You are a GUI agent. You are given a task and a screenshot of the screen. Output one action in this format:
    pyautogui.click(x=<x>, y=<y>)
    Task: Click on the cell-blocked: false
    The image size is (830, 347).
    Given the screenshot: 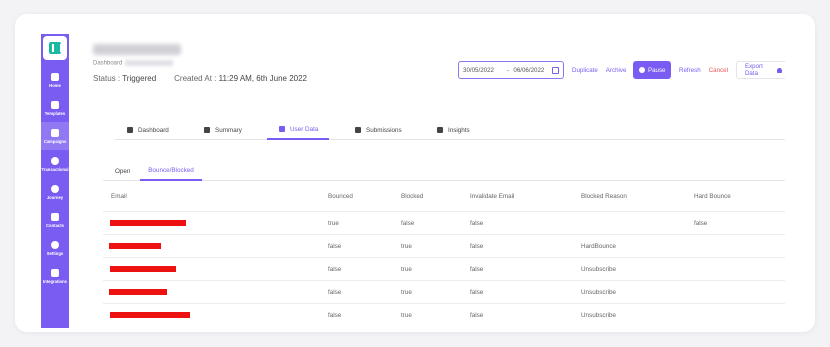 What is the action you would take?
    pyautogui.click(x=408, y=223)
    